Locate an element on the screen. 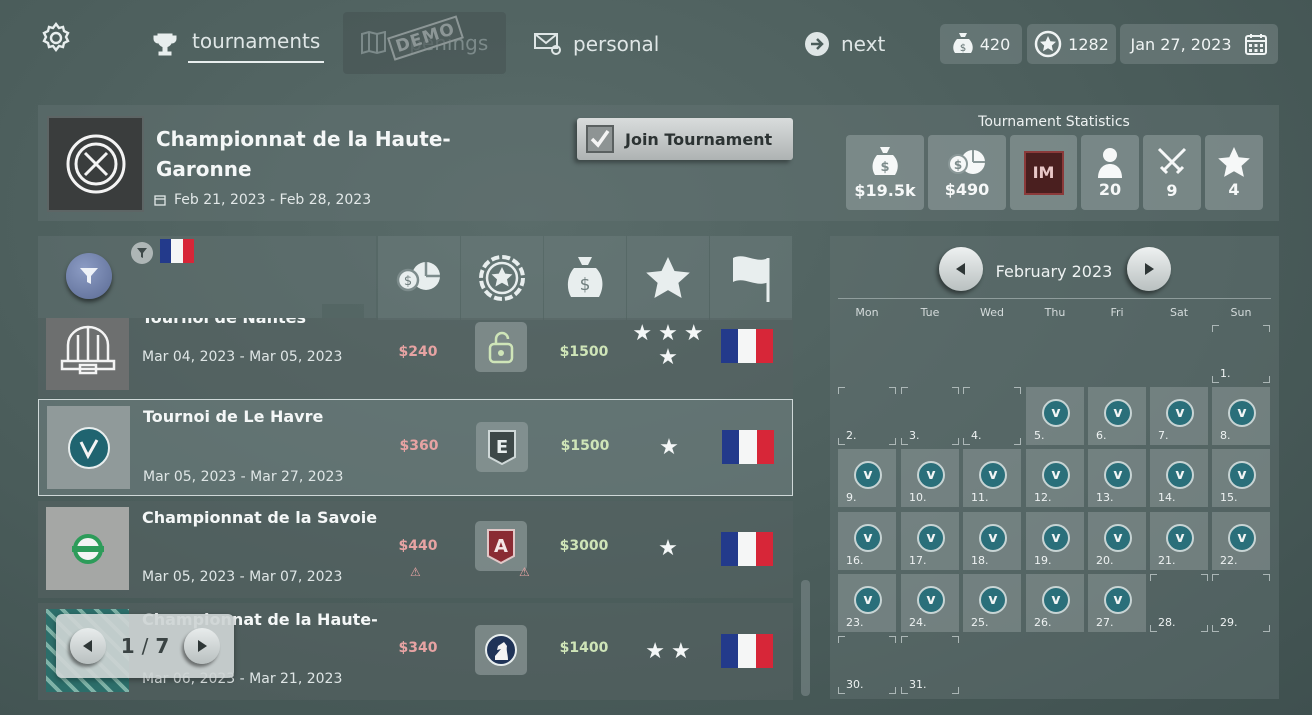 This screenshot has height=715, width=1312. active-filter-icon is located at coordinates (142, 253).